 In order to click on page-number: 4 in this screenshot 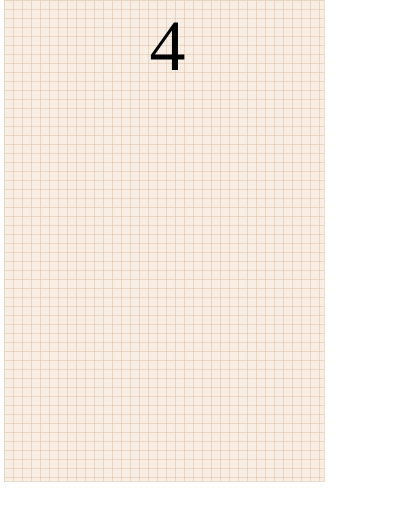, I will do `click(167, 46)`.